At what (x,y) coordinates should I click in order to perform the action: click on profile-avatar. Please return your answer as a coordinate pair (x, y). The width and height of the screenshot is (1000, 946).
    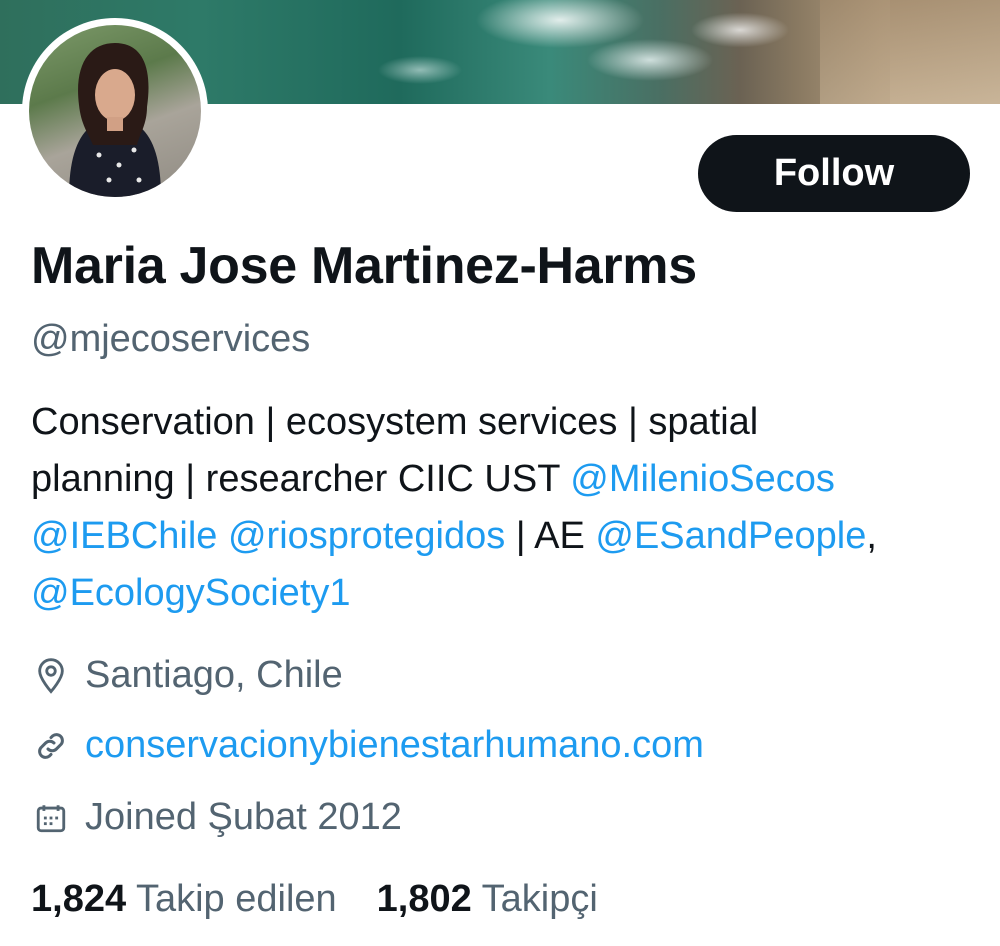
    Looking at the image, I should click on (115, 111).